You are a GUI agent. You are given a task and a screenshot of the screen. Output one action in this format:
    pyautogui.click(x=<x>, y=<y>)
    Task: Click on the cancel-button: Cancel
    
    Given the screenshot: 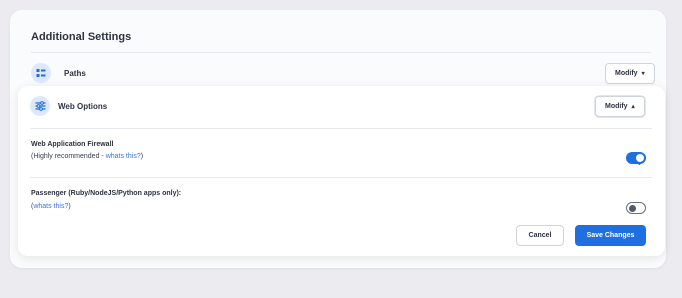 What is the action you would take?
    pyautogui.click(x=540, y=235)
    